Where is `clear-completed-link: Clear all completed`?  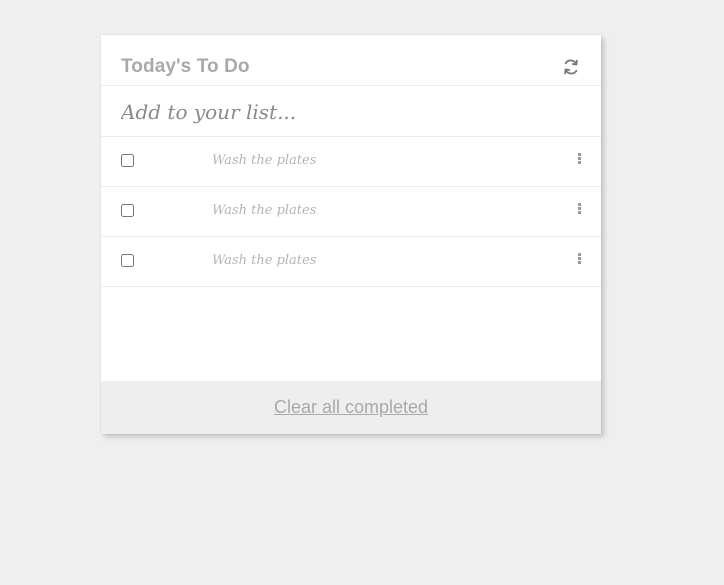 clear-completed-link: Clear all completed is located at coordinates (351, 407).